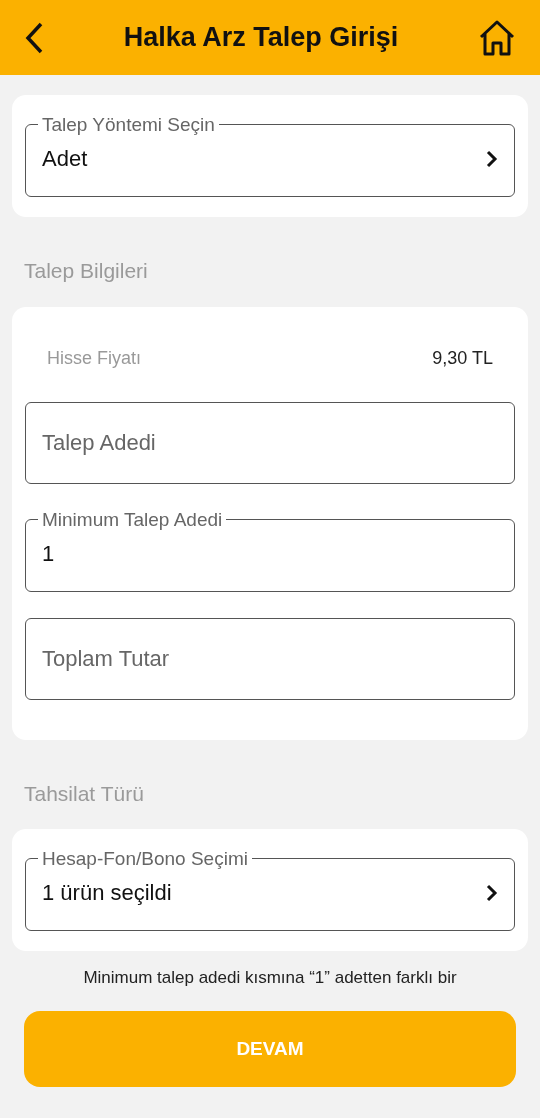  I want to click on select-field: Talep Yöntemi Seçin Adet, so click(270, 156).